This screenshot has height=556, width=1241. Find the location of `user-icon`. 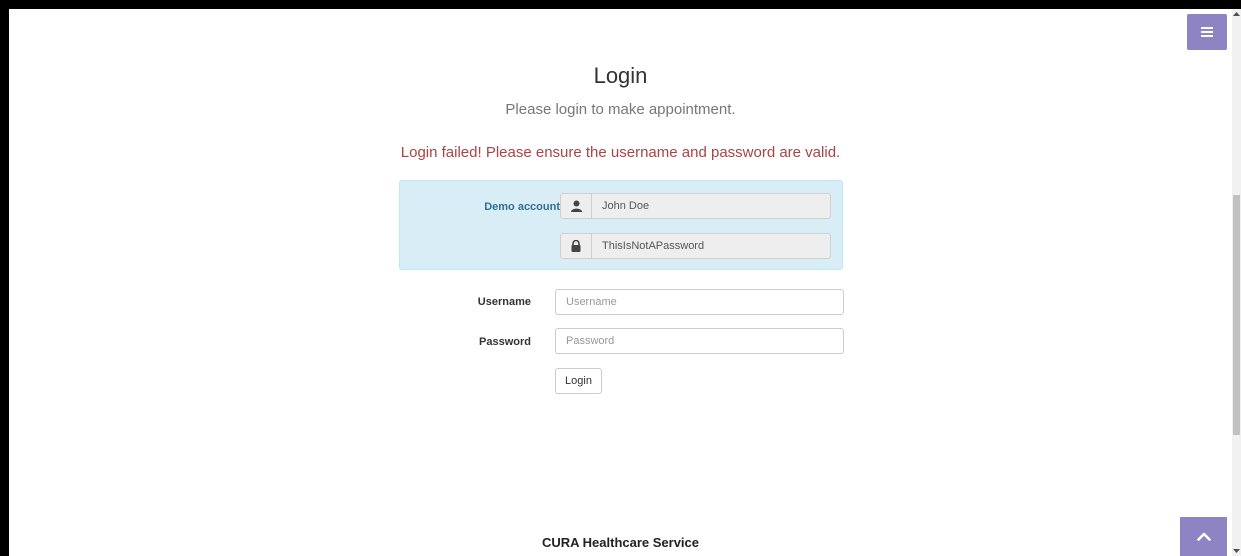

user-icon is located at coordinates (576, 206).